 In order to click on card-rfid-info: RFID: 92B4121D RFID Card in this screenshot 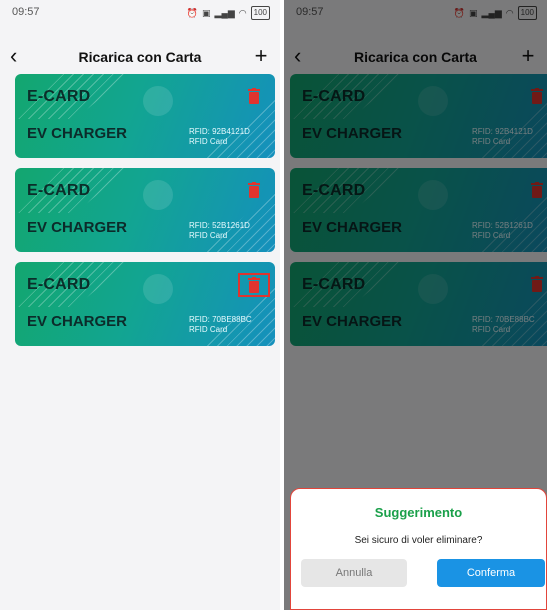, I will do `click(228, 137)`.